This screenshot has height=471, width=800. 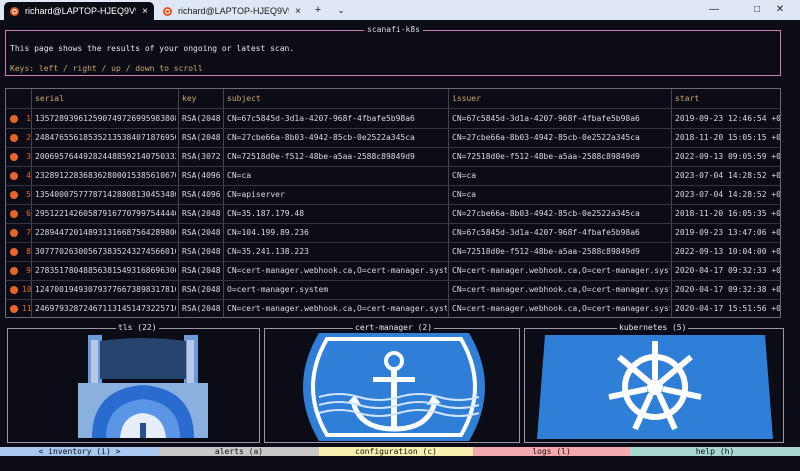 I want to click on nav-configuration: configuration (c), so click(x=396, y=451).